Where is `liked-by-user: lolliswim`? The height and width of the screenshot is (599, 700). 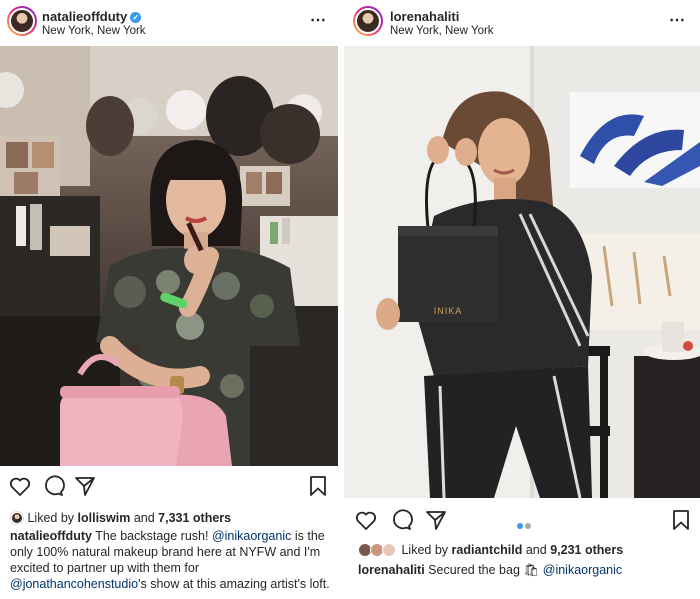
liked-by-user: lolliswim is located at coordinates (104, 518).